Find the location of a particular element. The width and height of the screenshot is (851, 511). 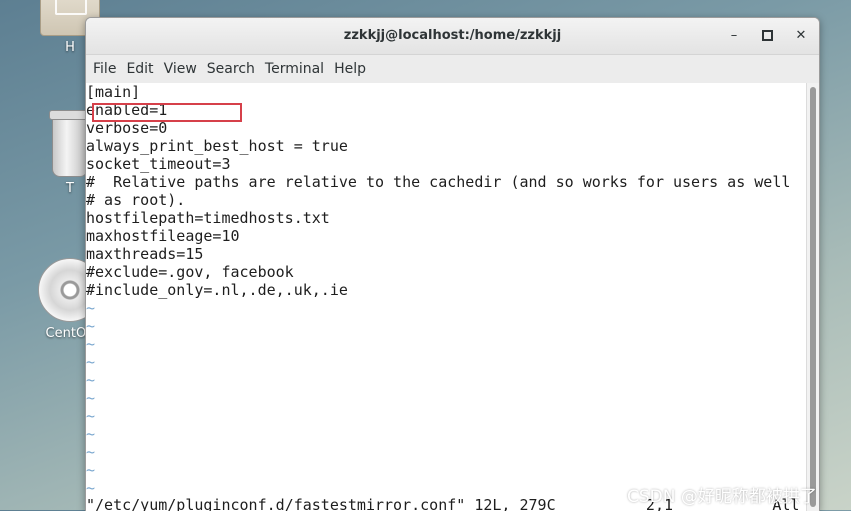

minimize-button: – is located at coordinates (734, 36).